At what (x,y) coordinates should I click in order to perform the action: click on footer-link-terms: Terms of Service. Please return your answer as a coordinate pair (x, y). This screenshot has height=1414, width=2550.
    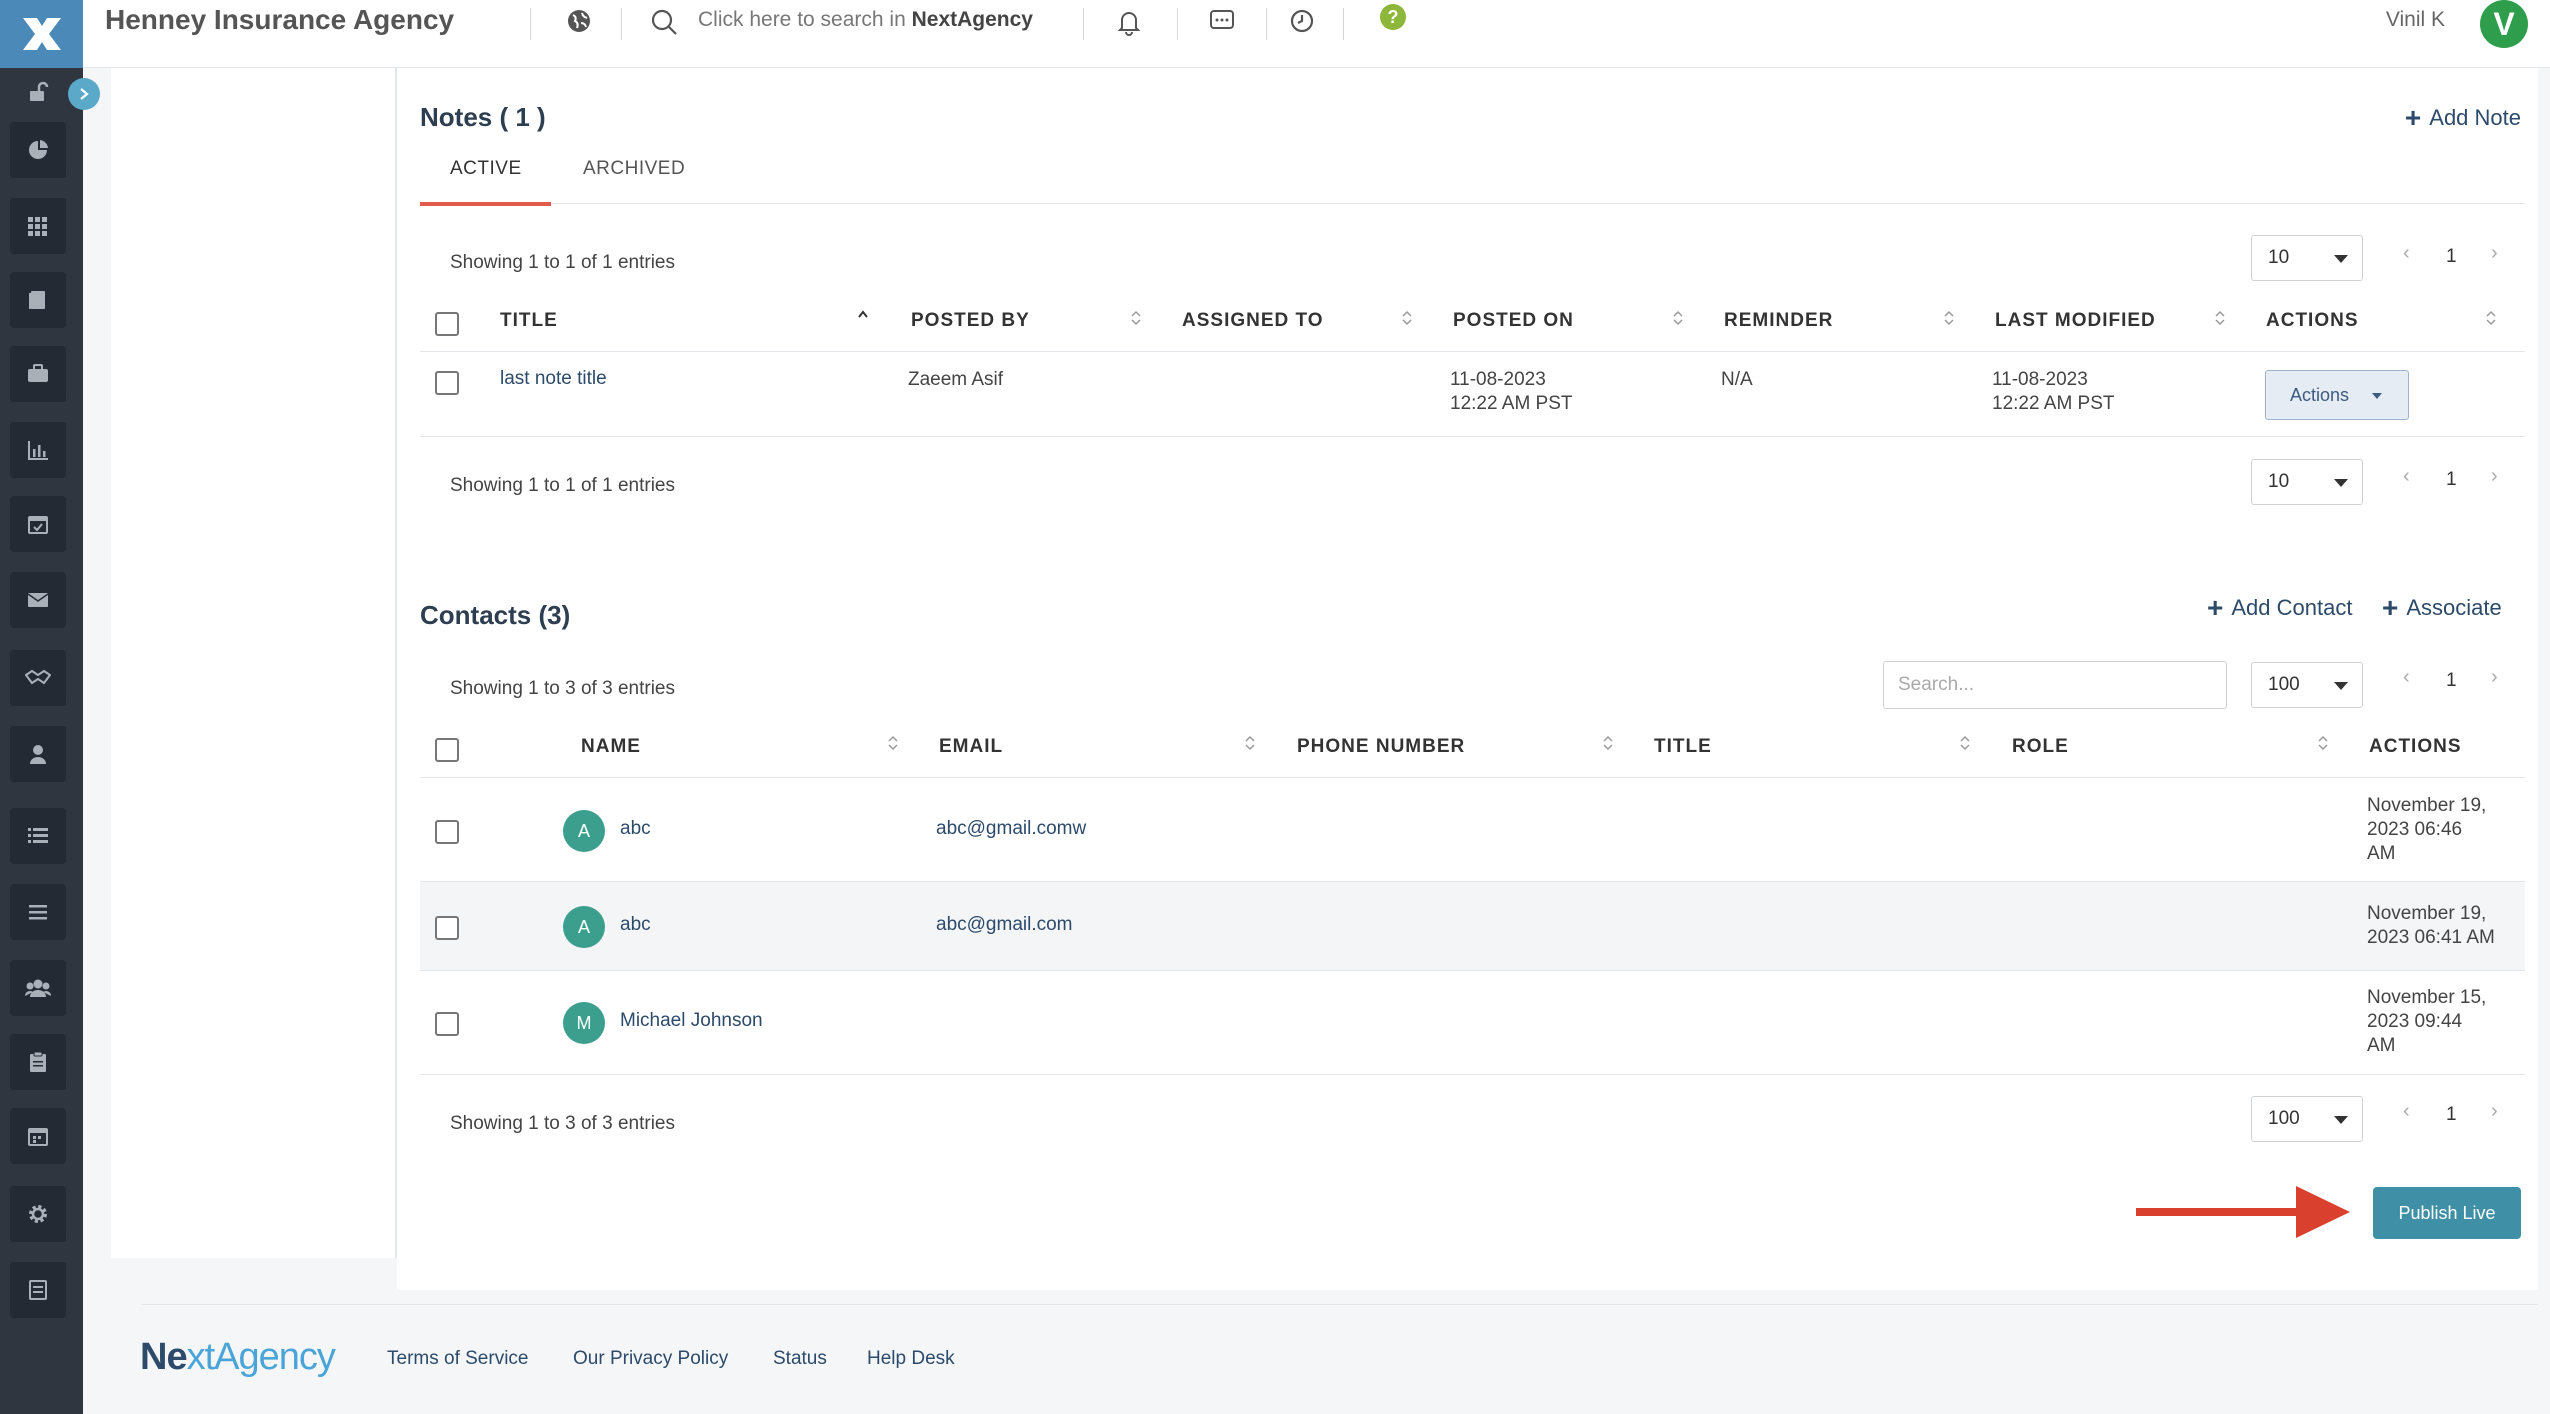
    Looking at the image, I should click on (457, 1359).